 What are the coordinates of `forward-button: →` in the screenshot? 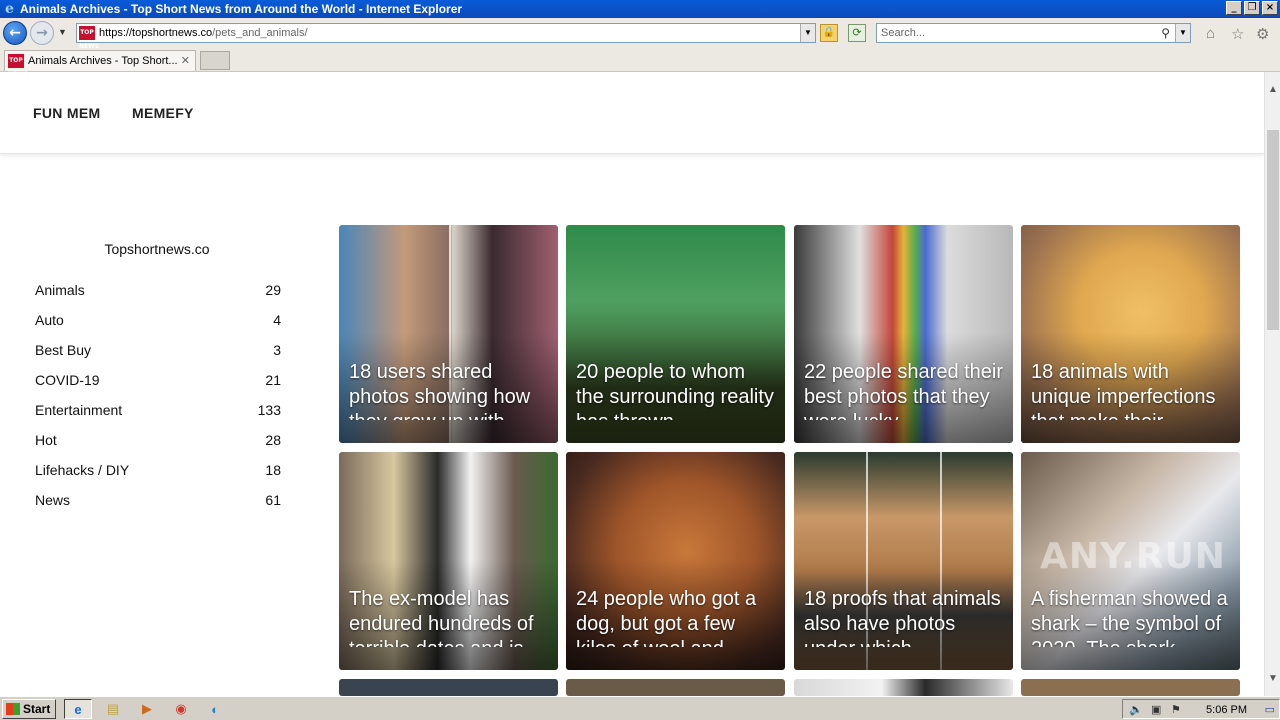 It's located at (42, 33).